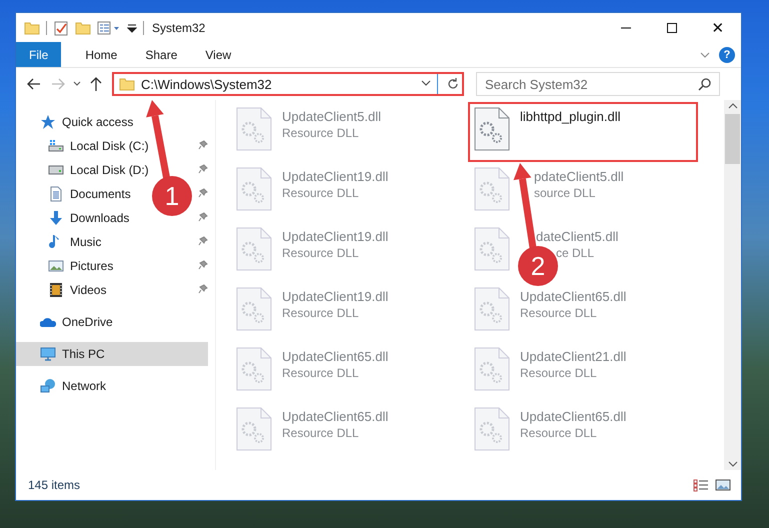 This screenshot has height=528, width=769. What do you see at coordinates (56, 266) in the screenshot?
I see `picture-icon` at bounding box center [56, 266].